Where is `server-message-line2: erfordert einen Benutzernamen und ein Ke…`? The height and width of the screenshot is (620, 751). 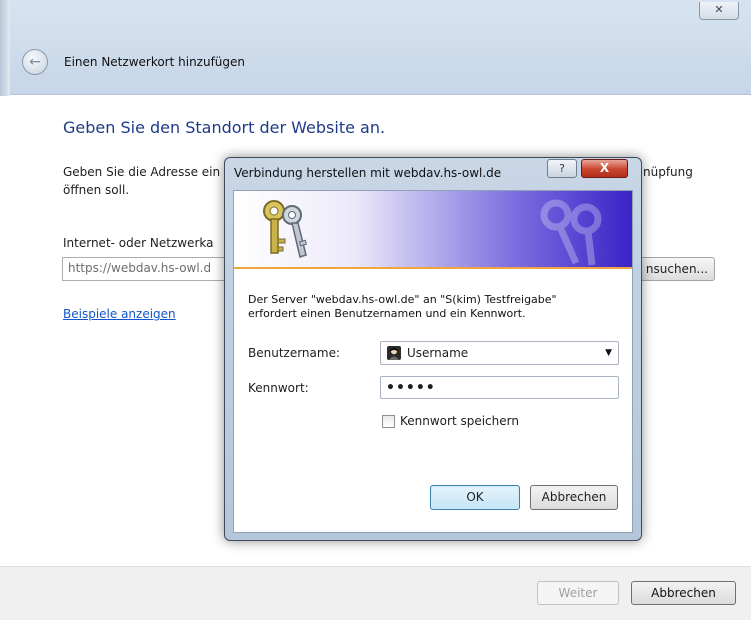
server-message-line2: erfordert einen Benutzernamen und ein Ke… is located at coordinates (387, 313).